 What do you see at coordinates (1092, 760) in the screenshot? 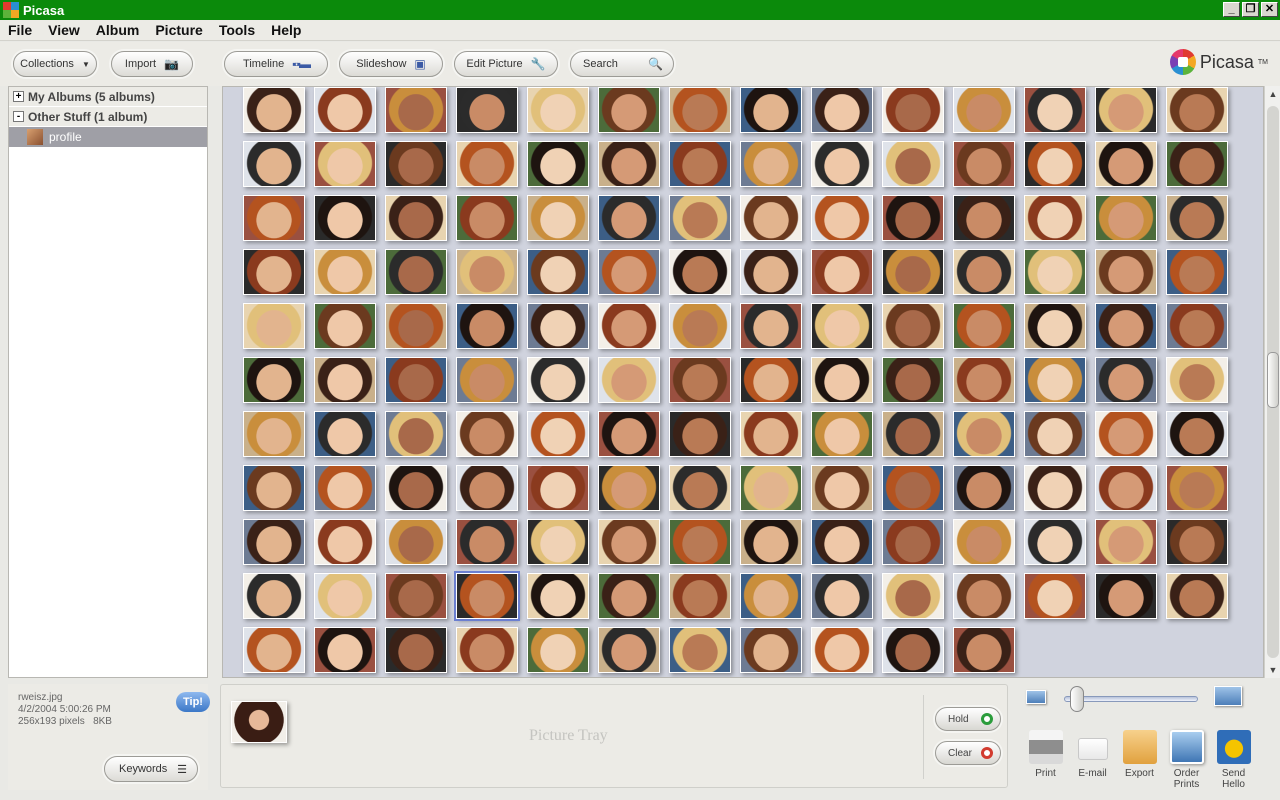
I see `email-button: E-mail` at bounding box center [1092, 760].